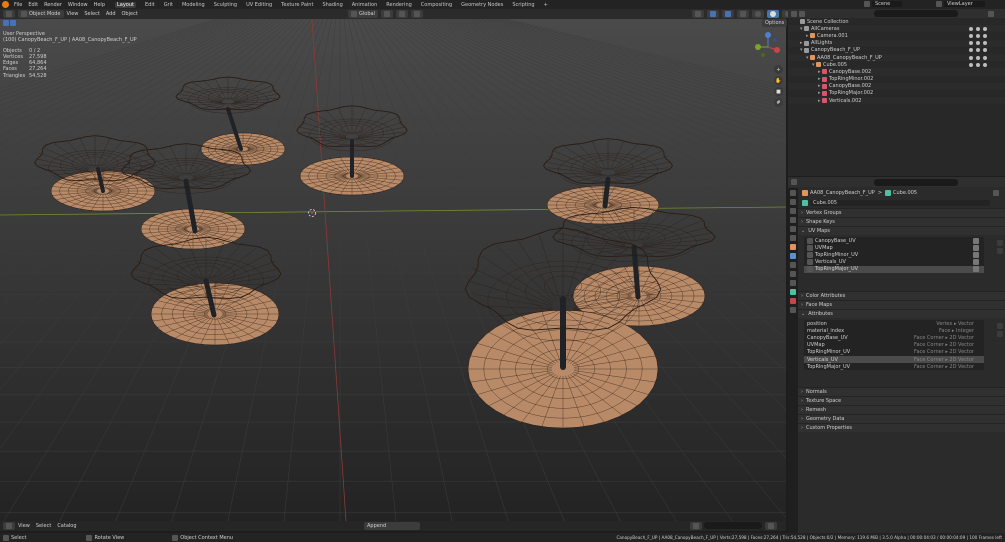  Describe the element at coordinates (758, 47) in the screenshot. I see `gizmo-y-icon` at that location.